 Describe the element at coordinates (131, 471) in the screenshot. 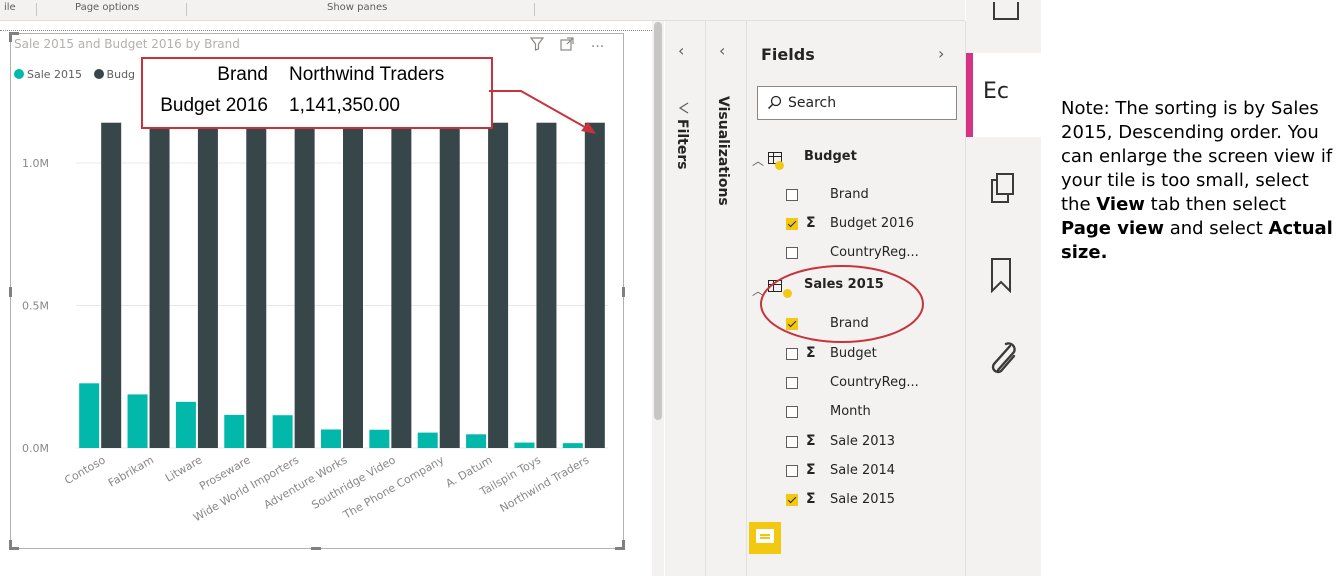

I see `x-tick-label: Fabrikam` at that location.